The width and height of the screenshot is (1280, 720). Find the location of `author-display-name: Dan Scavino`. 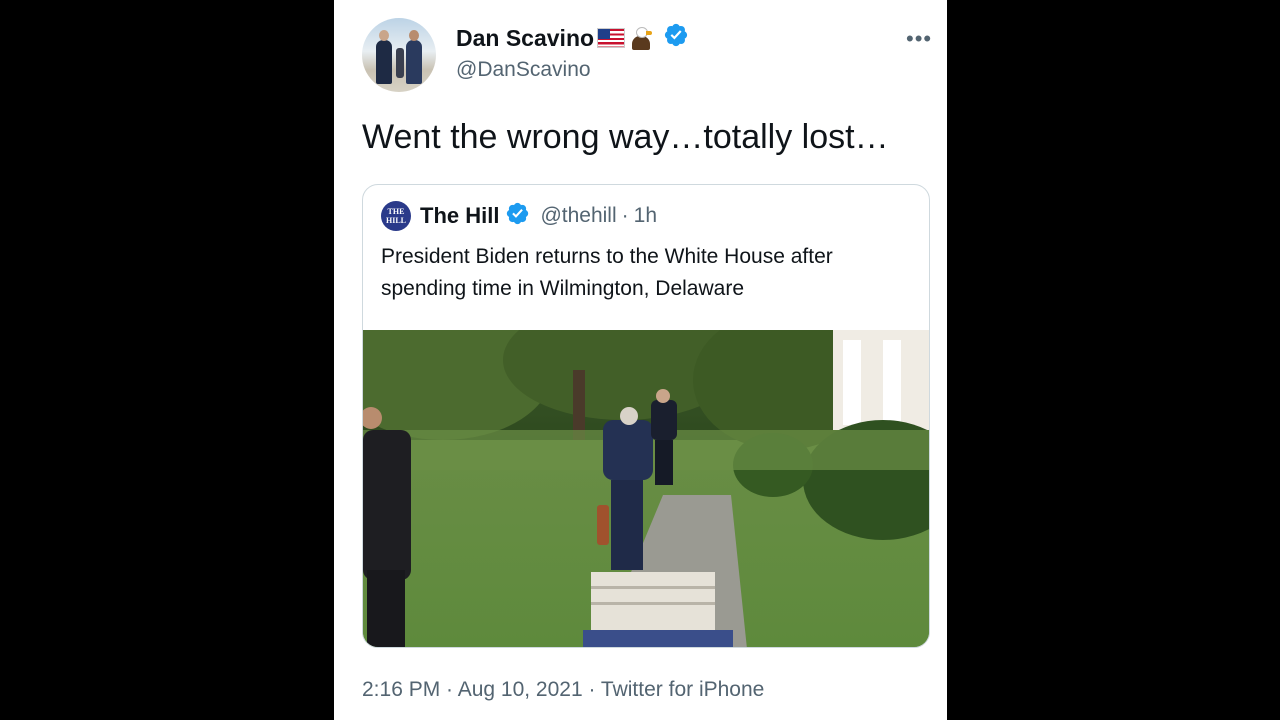

author-display-name: Dan Scavino is located at coordinates (525, 38).